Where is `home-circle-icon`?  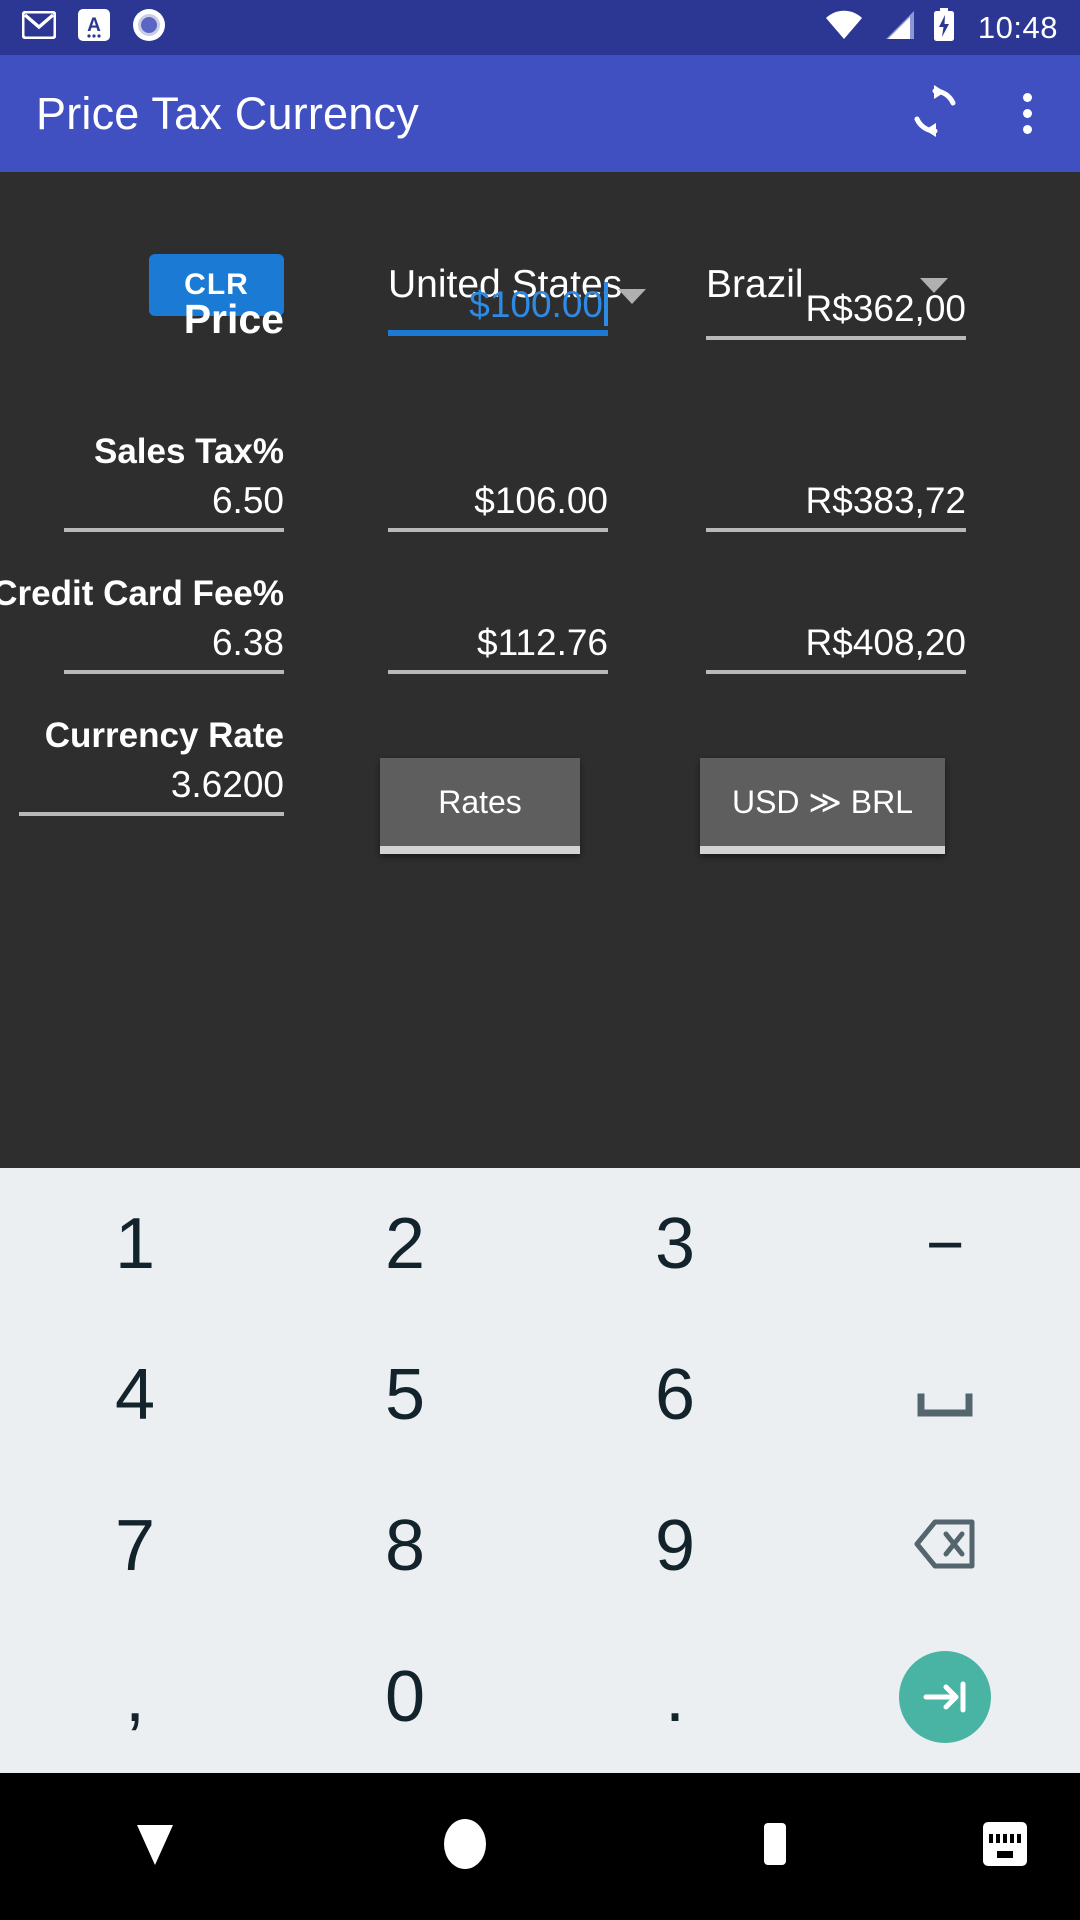 home-circle-icon is located at coordinates (465, 1846).